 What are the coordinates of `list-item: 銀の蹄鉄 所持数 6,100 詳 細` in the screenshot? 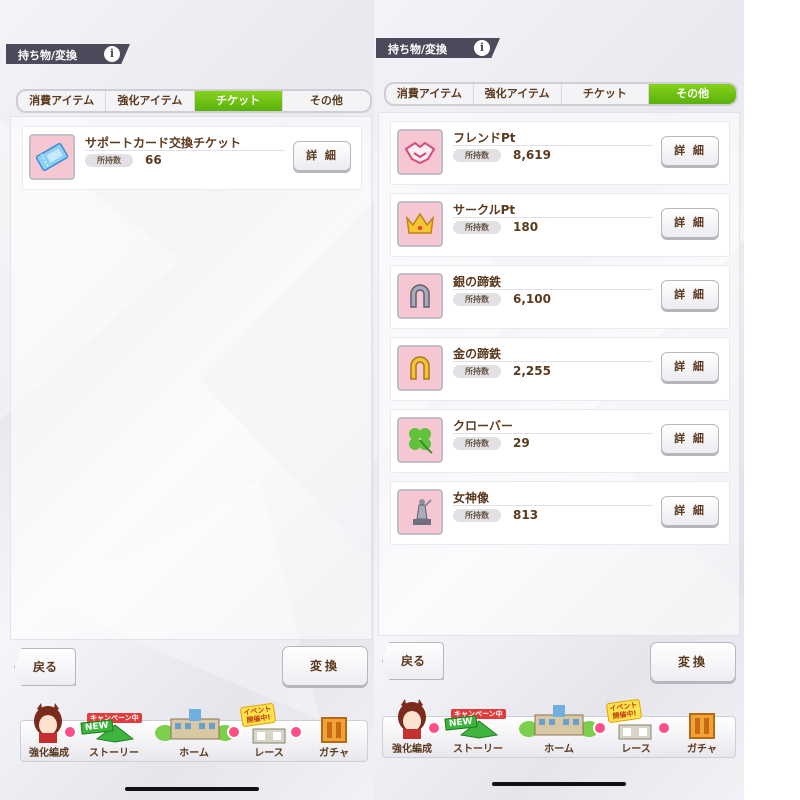 It's located at (560, 297).